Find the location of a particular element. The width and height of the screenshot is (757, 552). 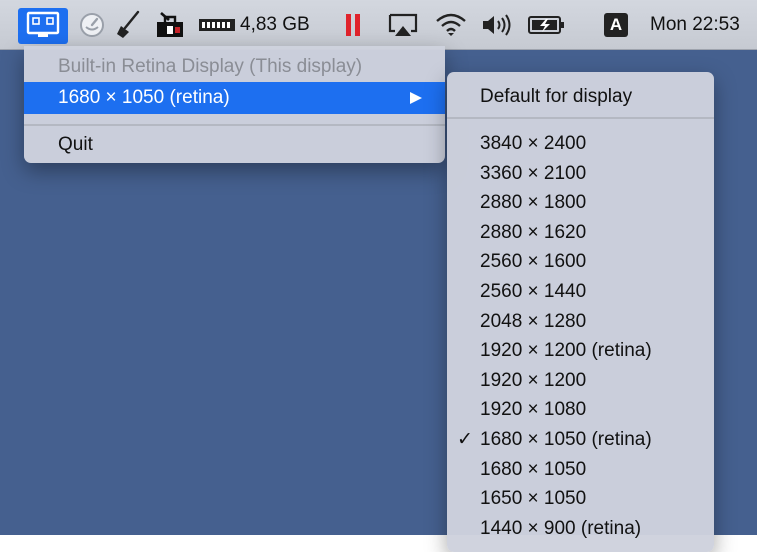

submenu-arrow-icon is located at coordinates (416, 98).